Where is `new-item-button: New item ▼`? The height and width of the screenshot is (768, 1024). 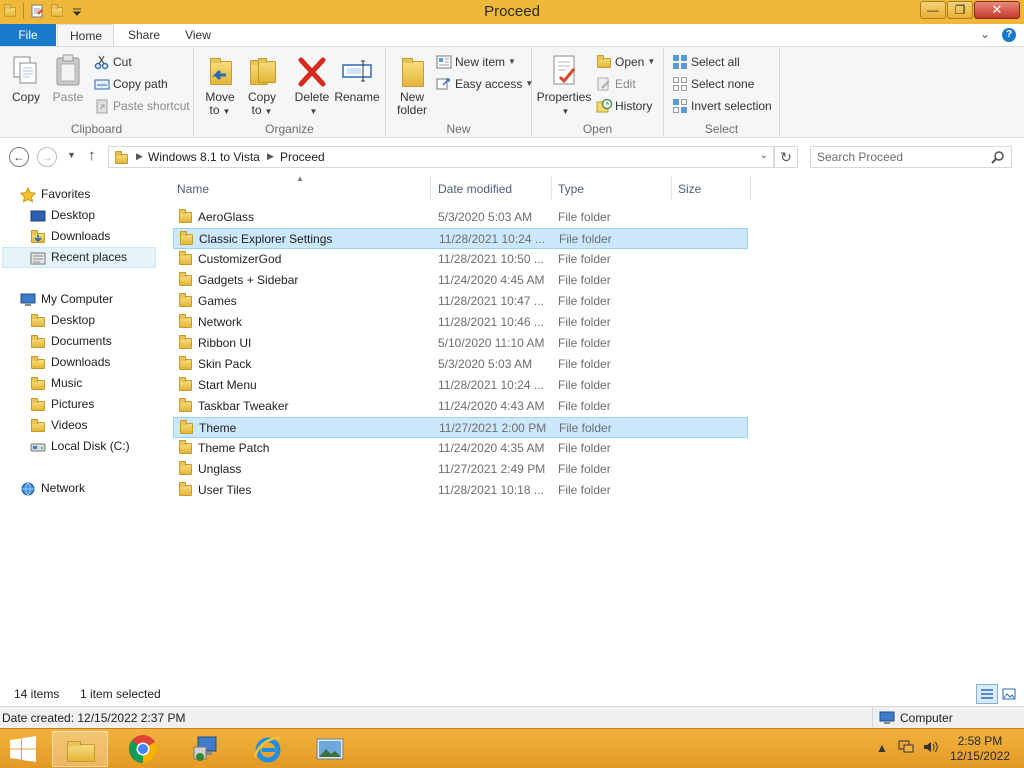
new-item-button: New item ▼ is located at coordinates (476, 62).